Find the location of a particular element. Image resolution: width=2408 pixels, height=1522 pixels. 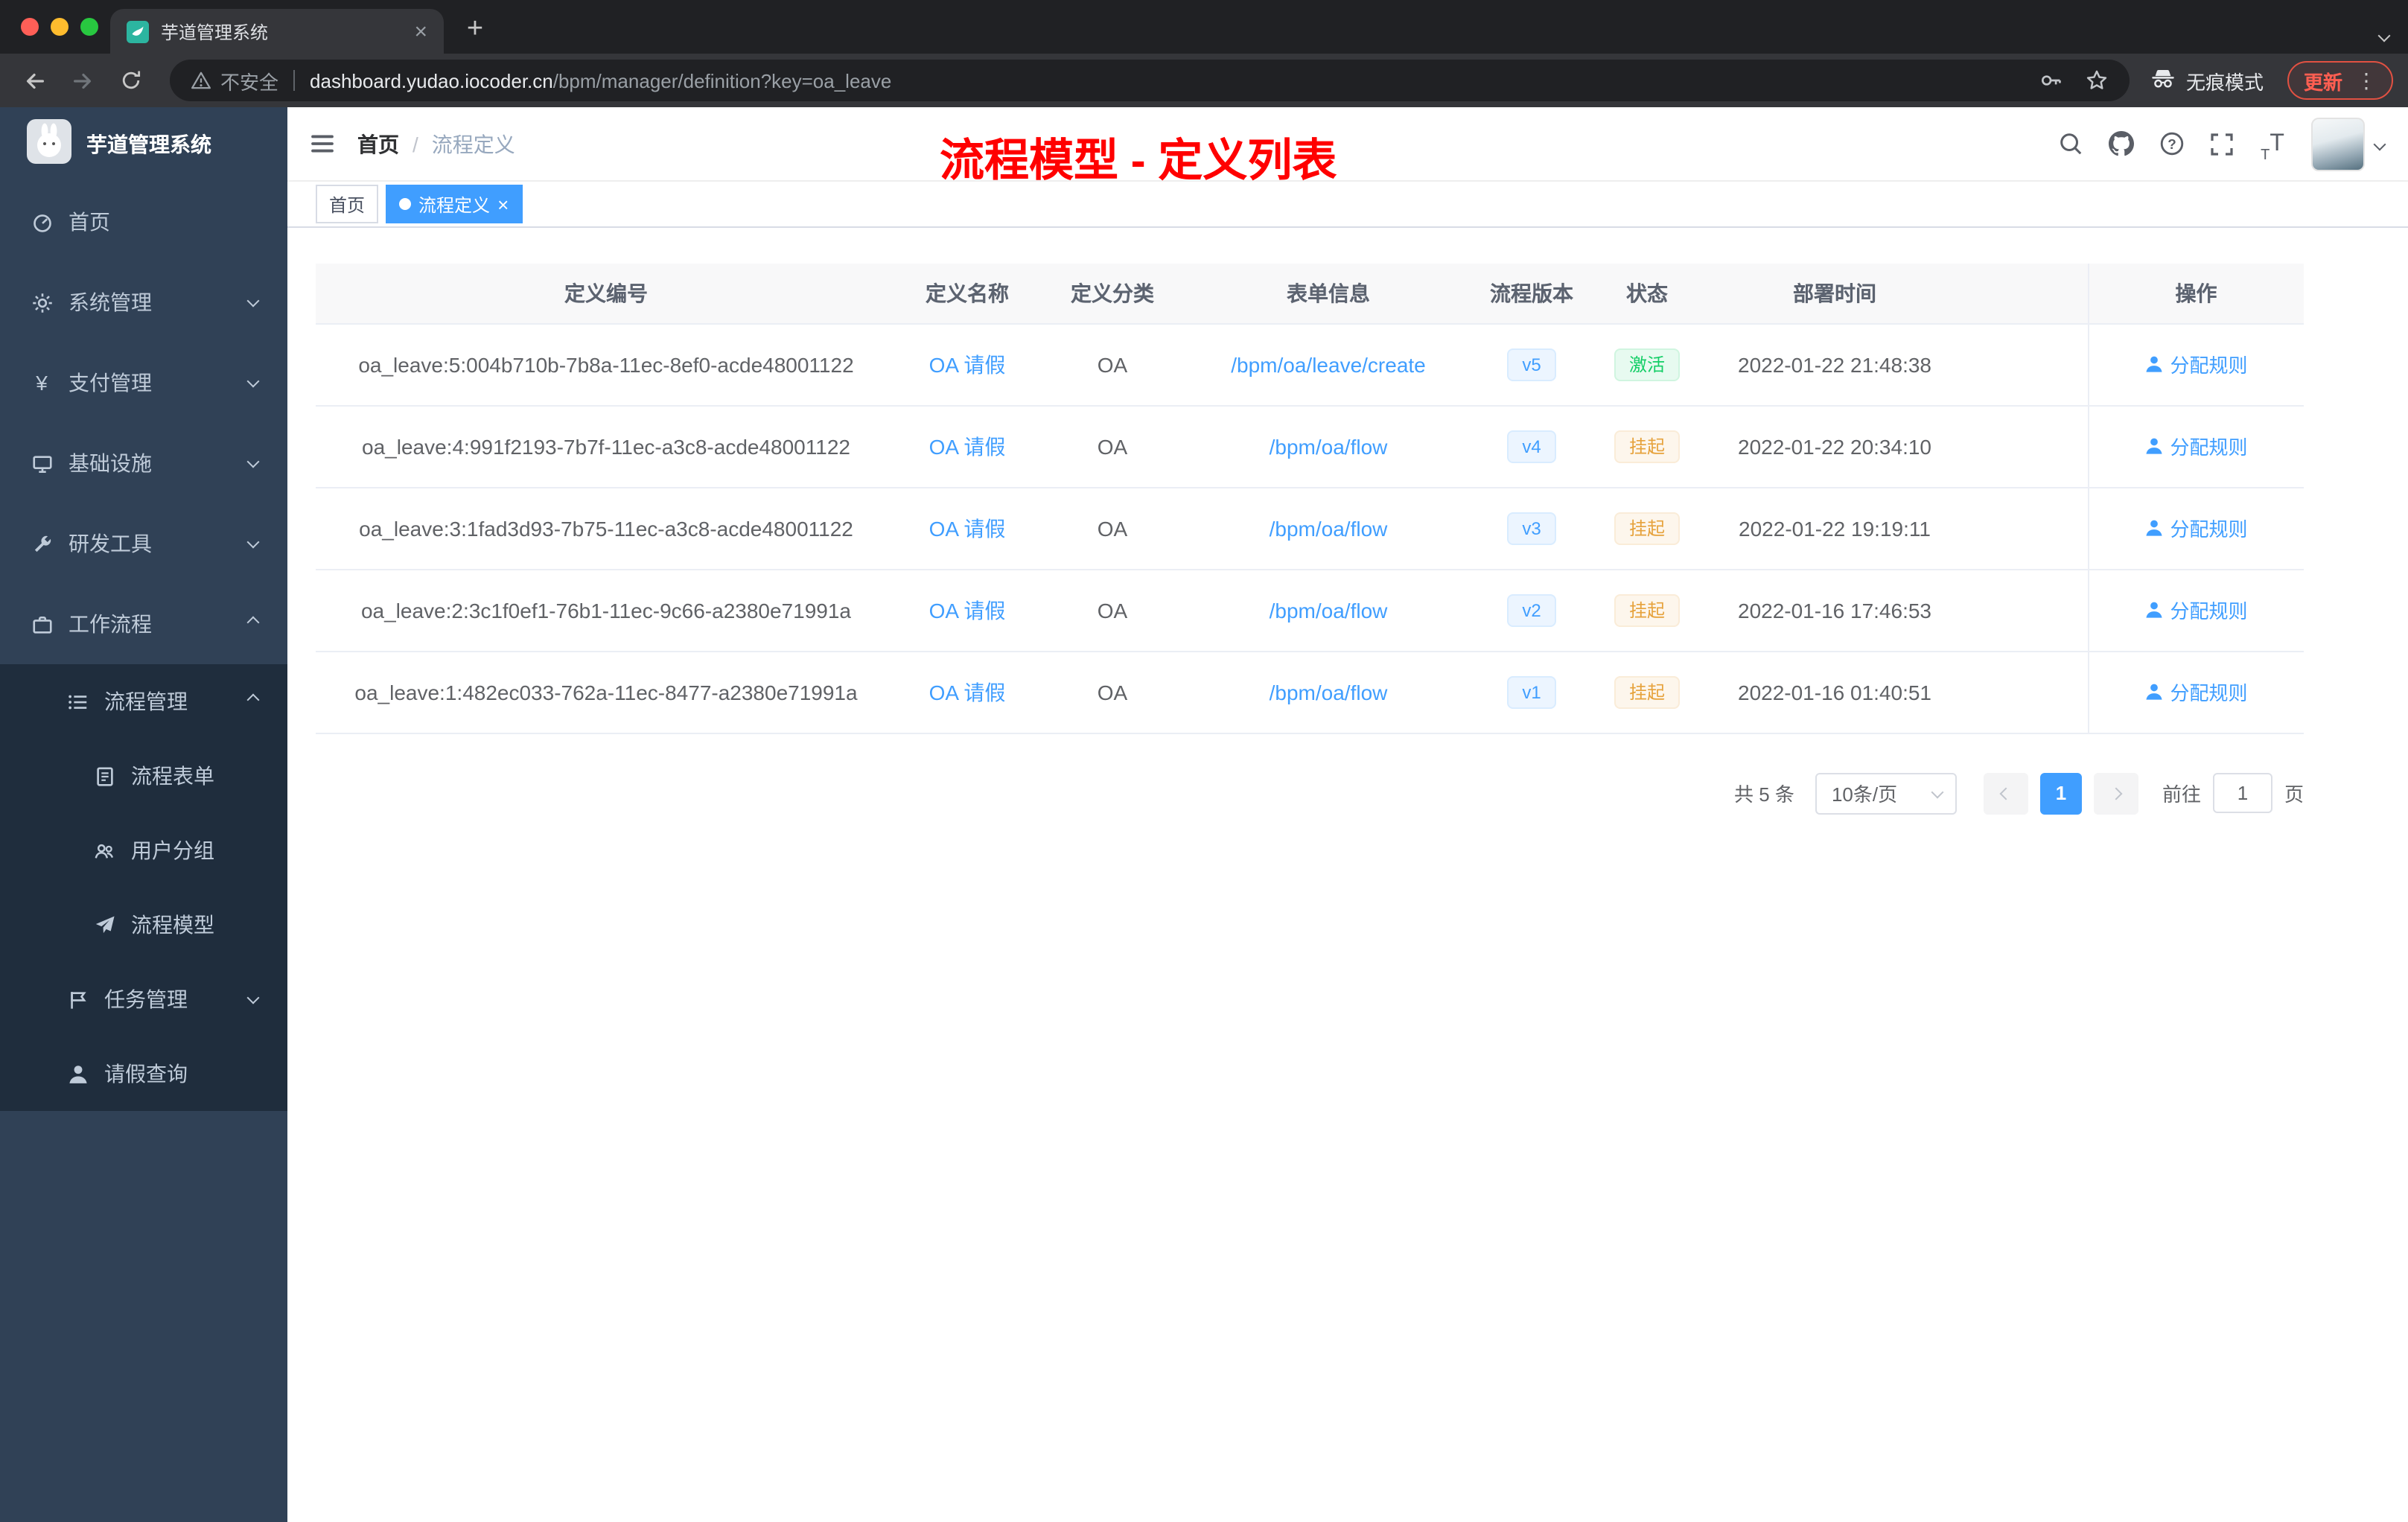

sidebar-item-process-model: 流程模型 is located at coordinates (143, 925).